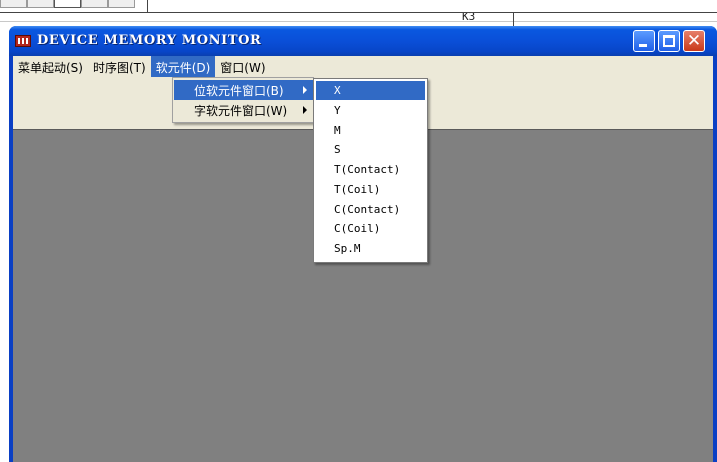  Describe the element at coordinates (370, 209) in the screenshot. I see `submenu-item-c-contact: C(Contact)` at that location.